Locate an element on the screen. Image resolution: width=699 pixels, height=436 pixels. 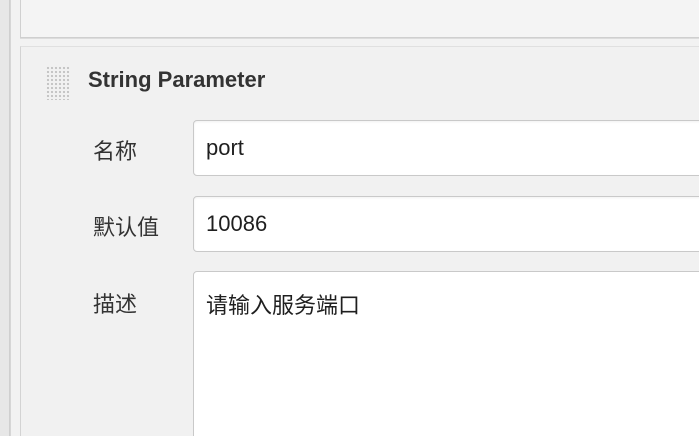
section-divider is located at coordinates (359, 38).